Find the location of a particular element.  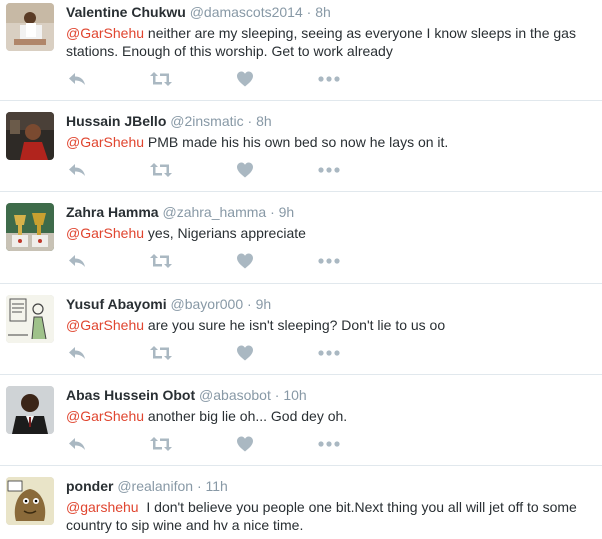

tweet-header: Zahra Hamma @zahra_hamma · 9h is located at coordinates (331, 212).